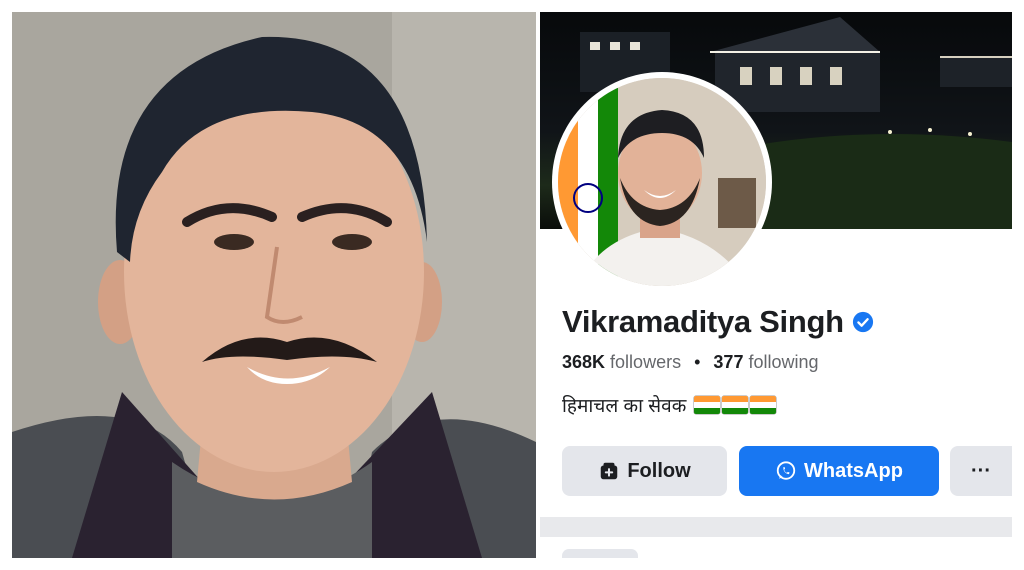 This screenshot has height=570, width=1024. I want to click on more-dots-icon: ···, so click(981, 470).